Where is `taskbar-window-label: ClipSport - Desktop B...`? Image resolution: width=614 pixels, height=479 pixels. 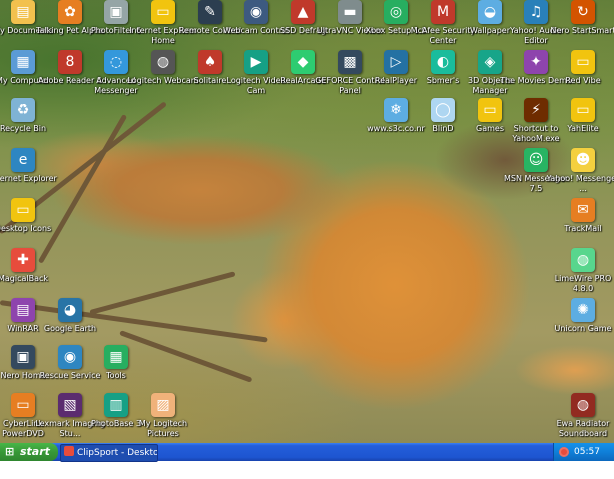
taskbar-window-label: ClipSport - Desktop B... is located at coordinates (117, 453).